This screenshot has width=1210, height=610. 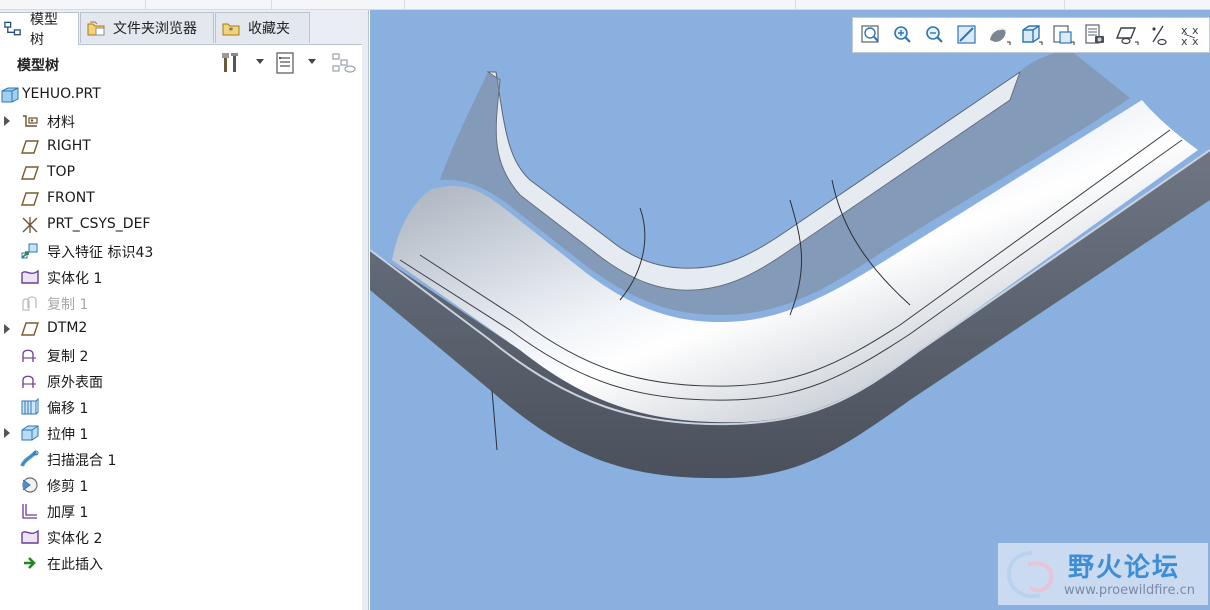 I want to click on import-feature-icon, so click(x=29, y=251).